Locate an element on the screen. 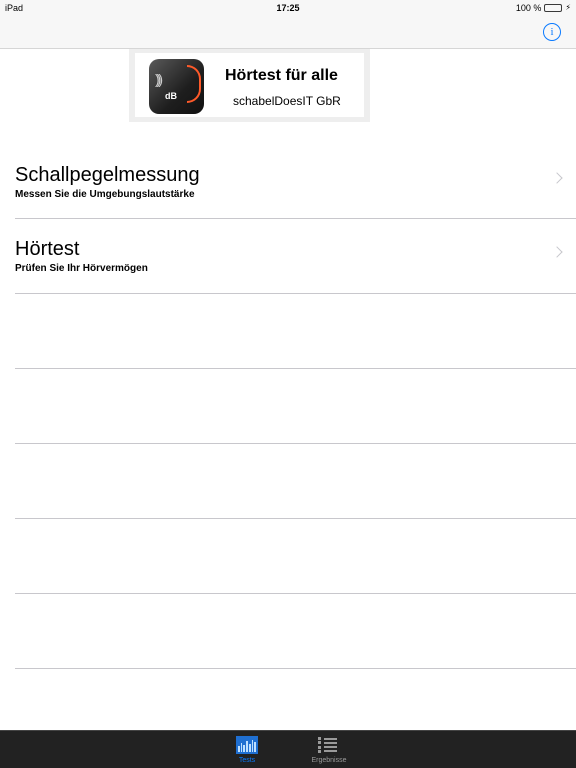  app-icon: ))) dB is located at coordinates (176, 86).